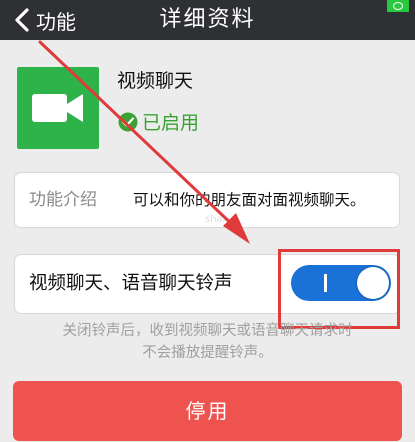 This screenshot has height=442, width=415. What do you see at coordinates (373, 283) in the screenshot?
I see `toggle-knob` at bounding box center [373, 283].